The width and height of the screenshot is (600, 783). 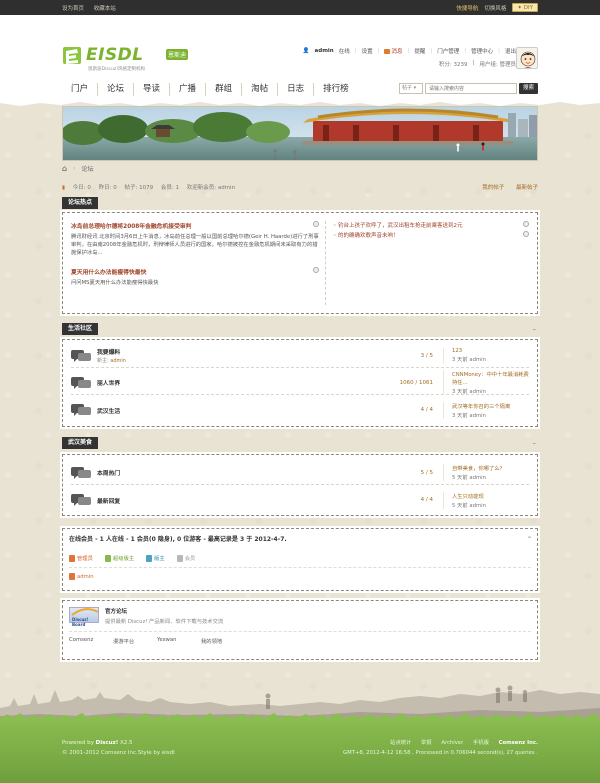 What do you see at coordinates (118, 361) in the screenshot?
I see `forum-mod-link: admin` at bounding box center [118, 361].